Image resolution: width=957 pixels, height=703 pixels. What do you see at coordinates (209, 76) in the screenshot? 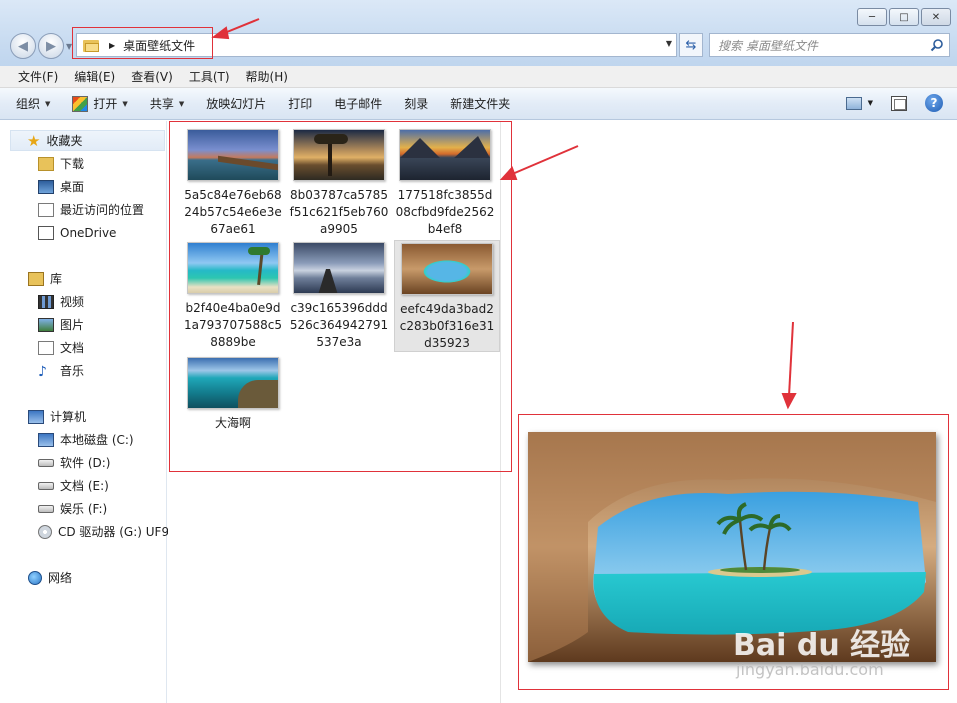
I see `menu-tools: 工具(T)` at bounding box center [209, 76].